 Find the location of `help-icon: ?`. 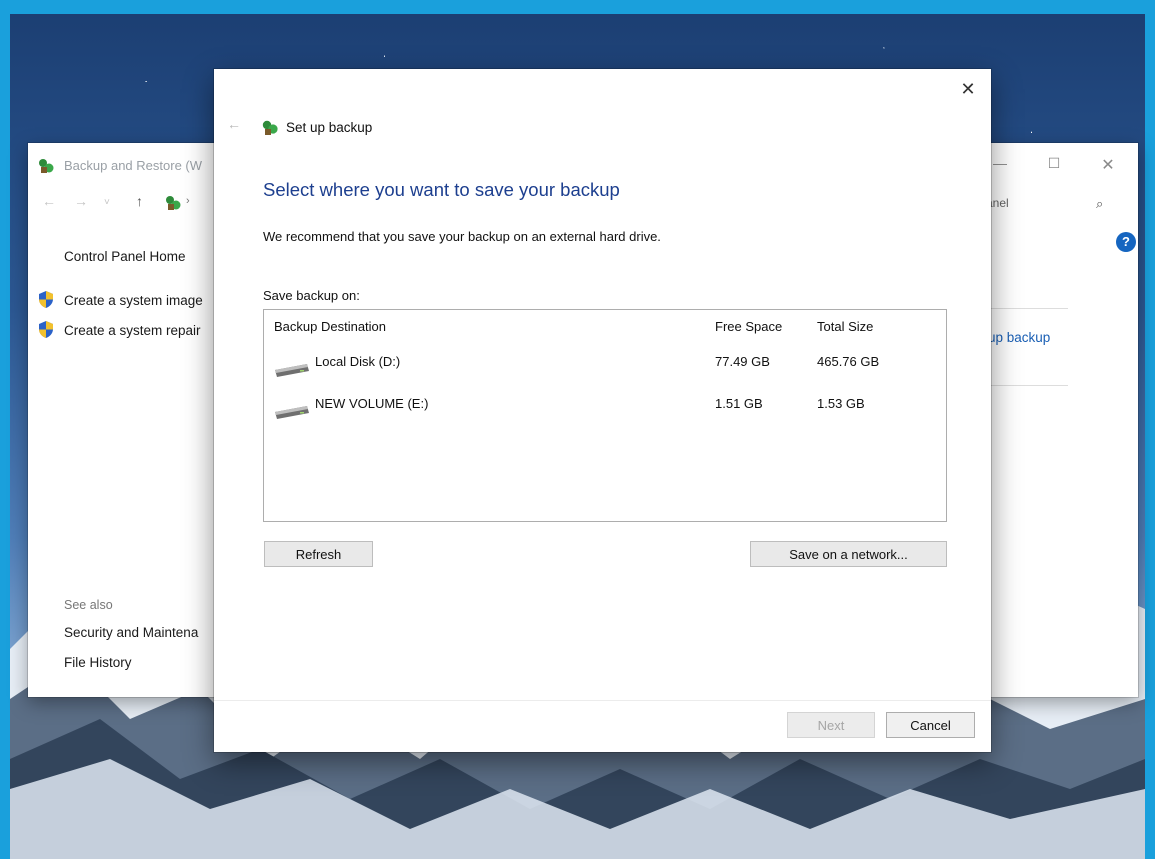

help-icon: ? is located at coordinates (1126, 242).